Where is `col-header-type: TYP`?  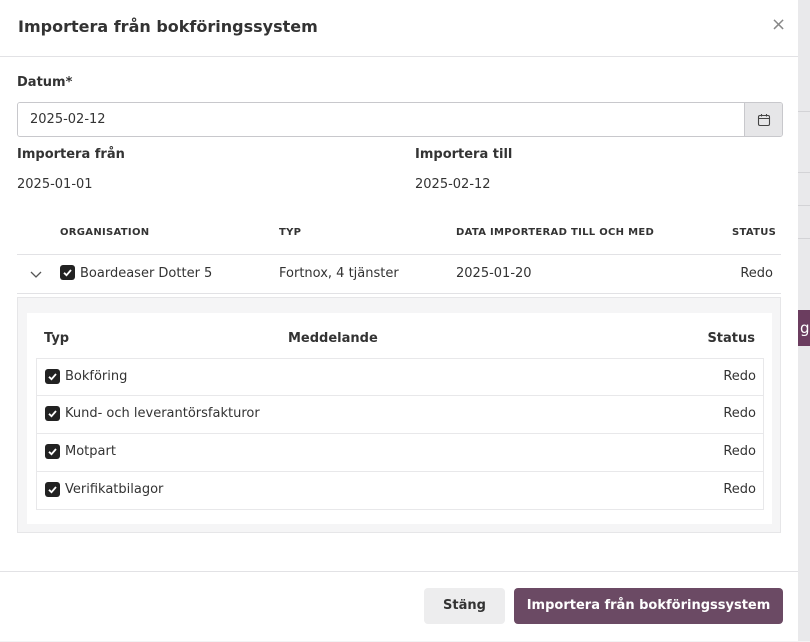 col-header-type: TYP is located at coordinates (290, 232).